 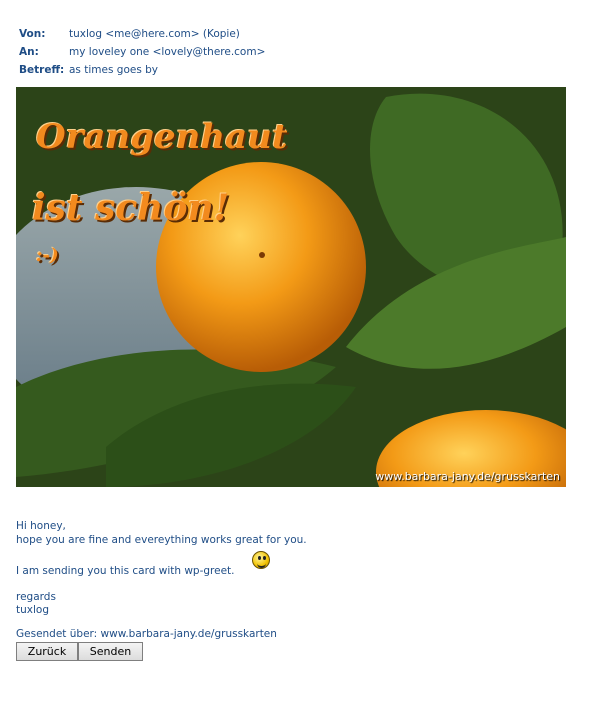 I want to click on card-smiley-text: :-), so click(x=47, y=255).